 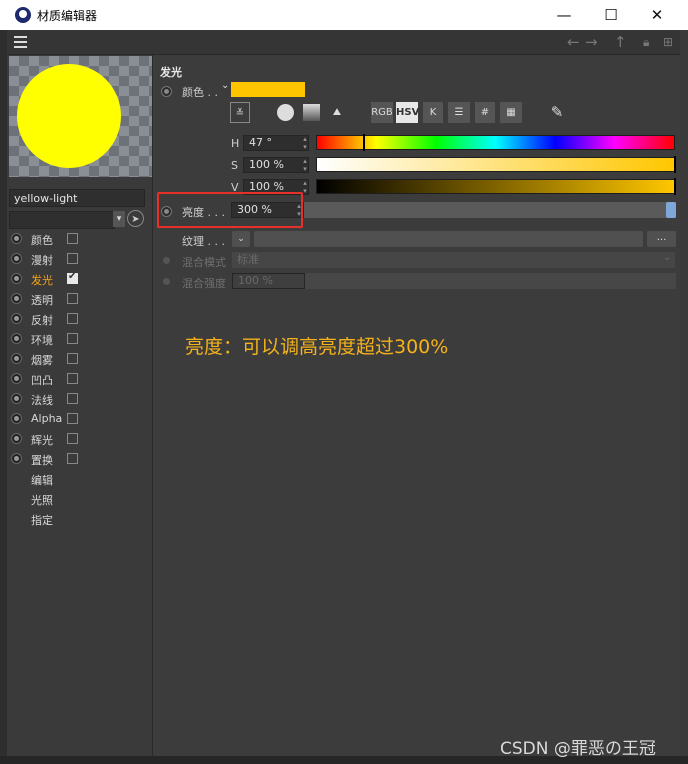 What do you see at coordinates (573, 42) in the screenshot?
I see `back-arrow-icon: ←` at bounding box center [573, 42].